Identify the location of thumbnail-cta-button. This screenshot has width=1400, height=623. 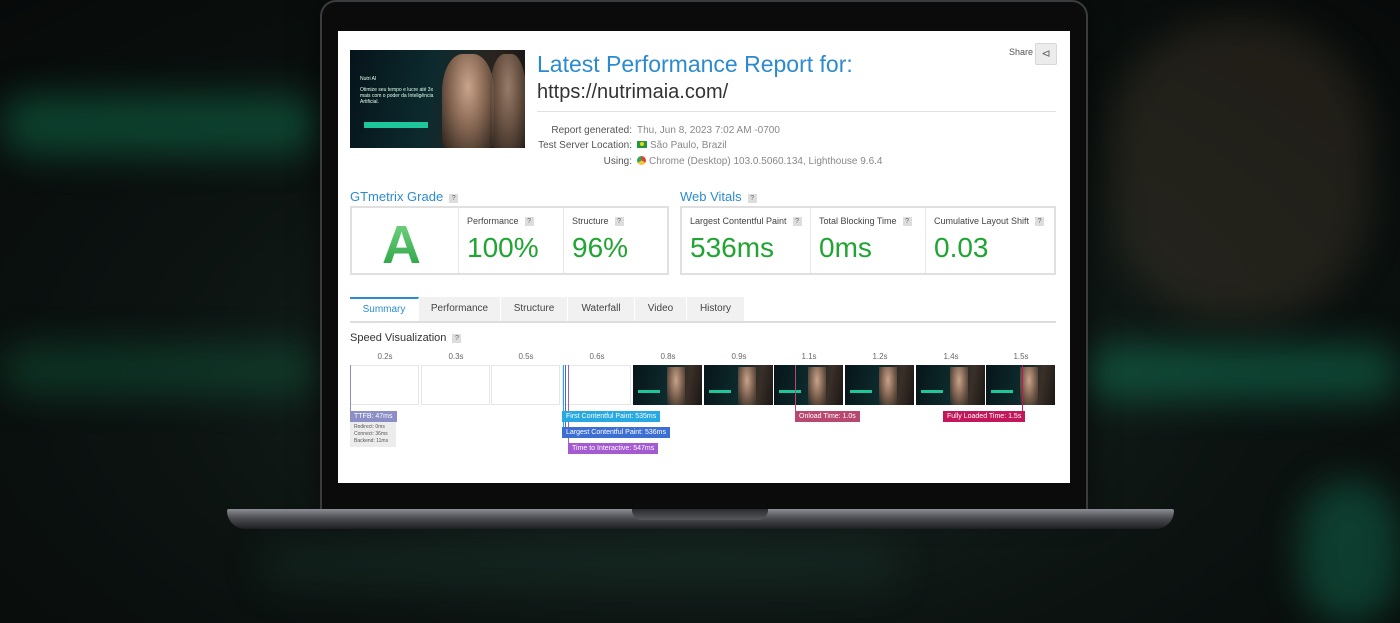
(396, 125).